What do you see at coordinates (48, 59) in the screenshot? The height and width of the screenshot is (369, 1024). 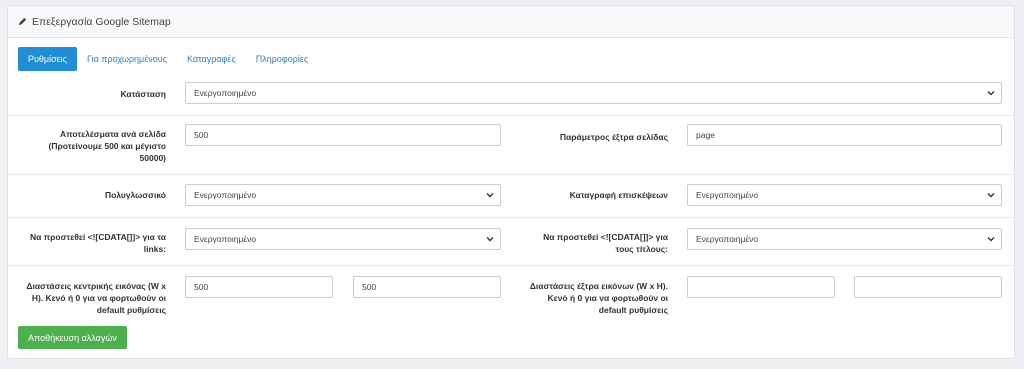 I see `tab-settings: Ρυθμίσεις` at bounding box center [48, 59].